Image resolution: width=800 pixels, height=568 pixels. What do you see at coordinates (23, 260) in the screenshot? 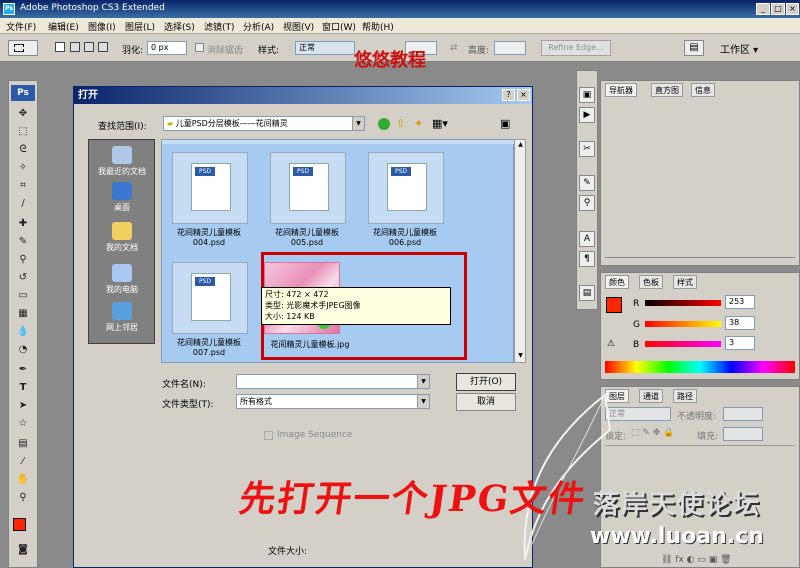
I see `clone-stamp-icon: ⚲` at bounding box center [23, 260].